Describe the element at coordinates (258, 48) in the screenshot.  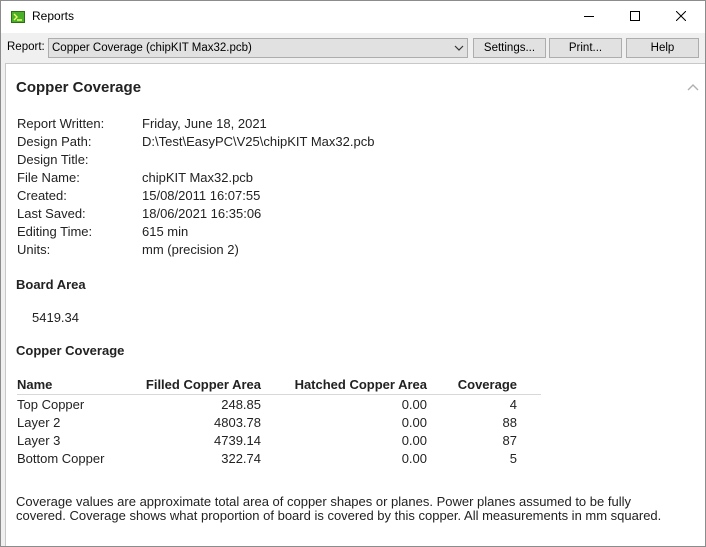
I see `report-select: Copper Coverage (chipKIT Max32.pcb)` at that location.